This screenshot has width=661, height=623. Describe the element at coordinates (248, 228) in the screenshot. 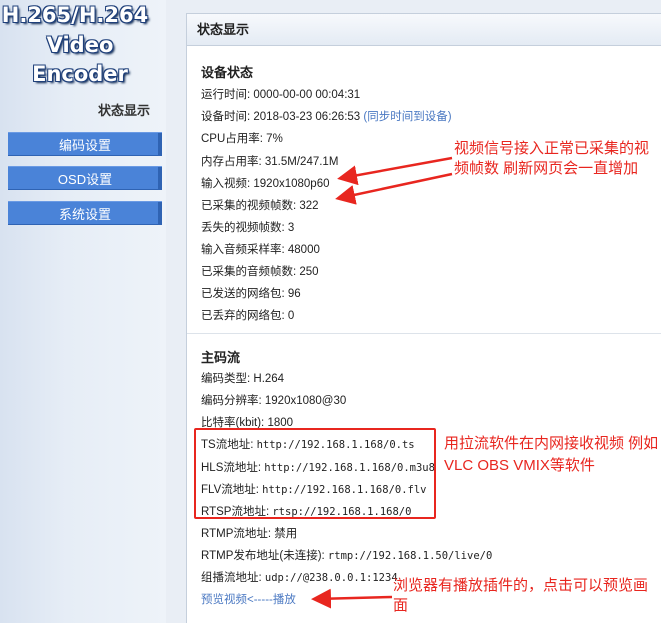

I see `lost-frames-text: 丢失的视频帧数: 3` at that location.